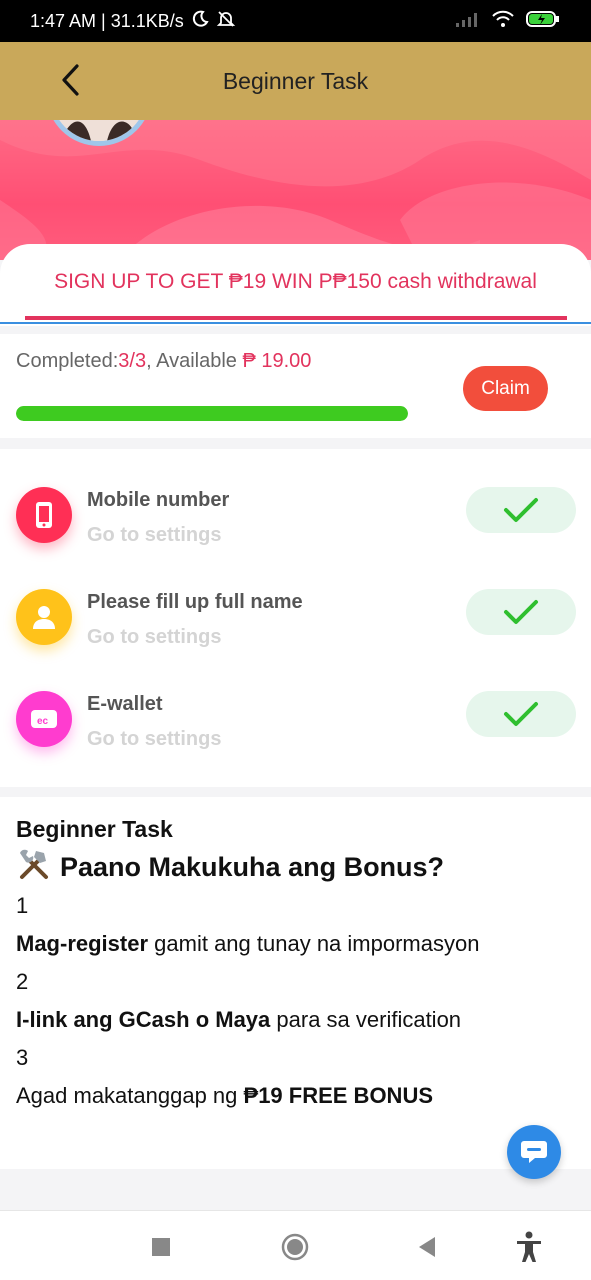 This screenshot has width=591, height=1280. What do you see at coordinates (82, 943) in the screenshot?
I see `step-bold: Mag-register` at bounding box center [82, 943].